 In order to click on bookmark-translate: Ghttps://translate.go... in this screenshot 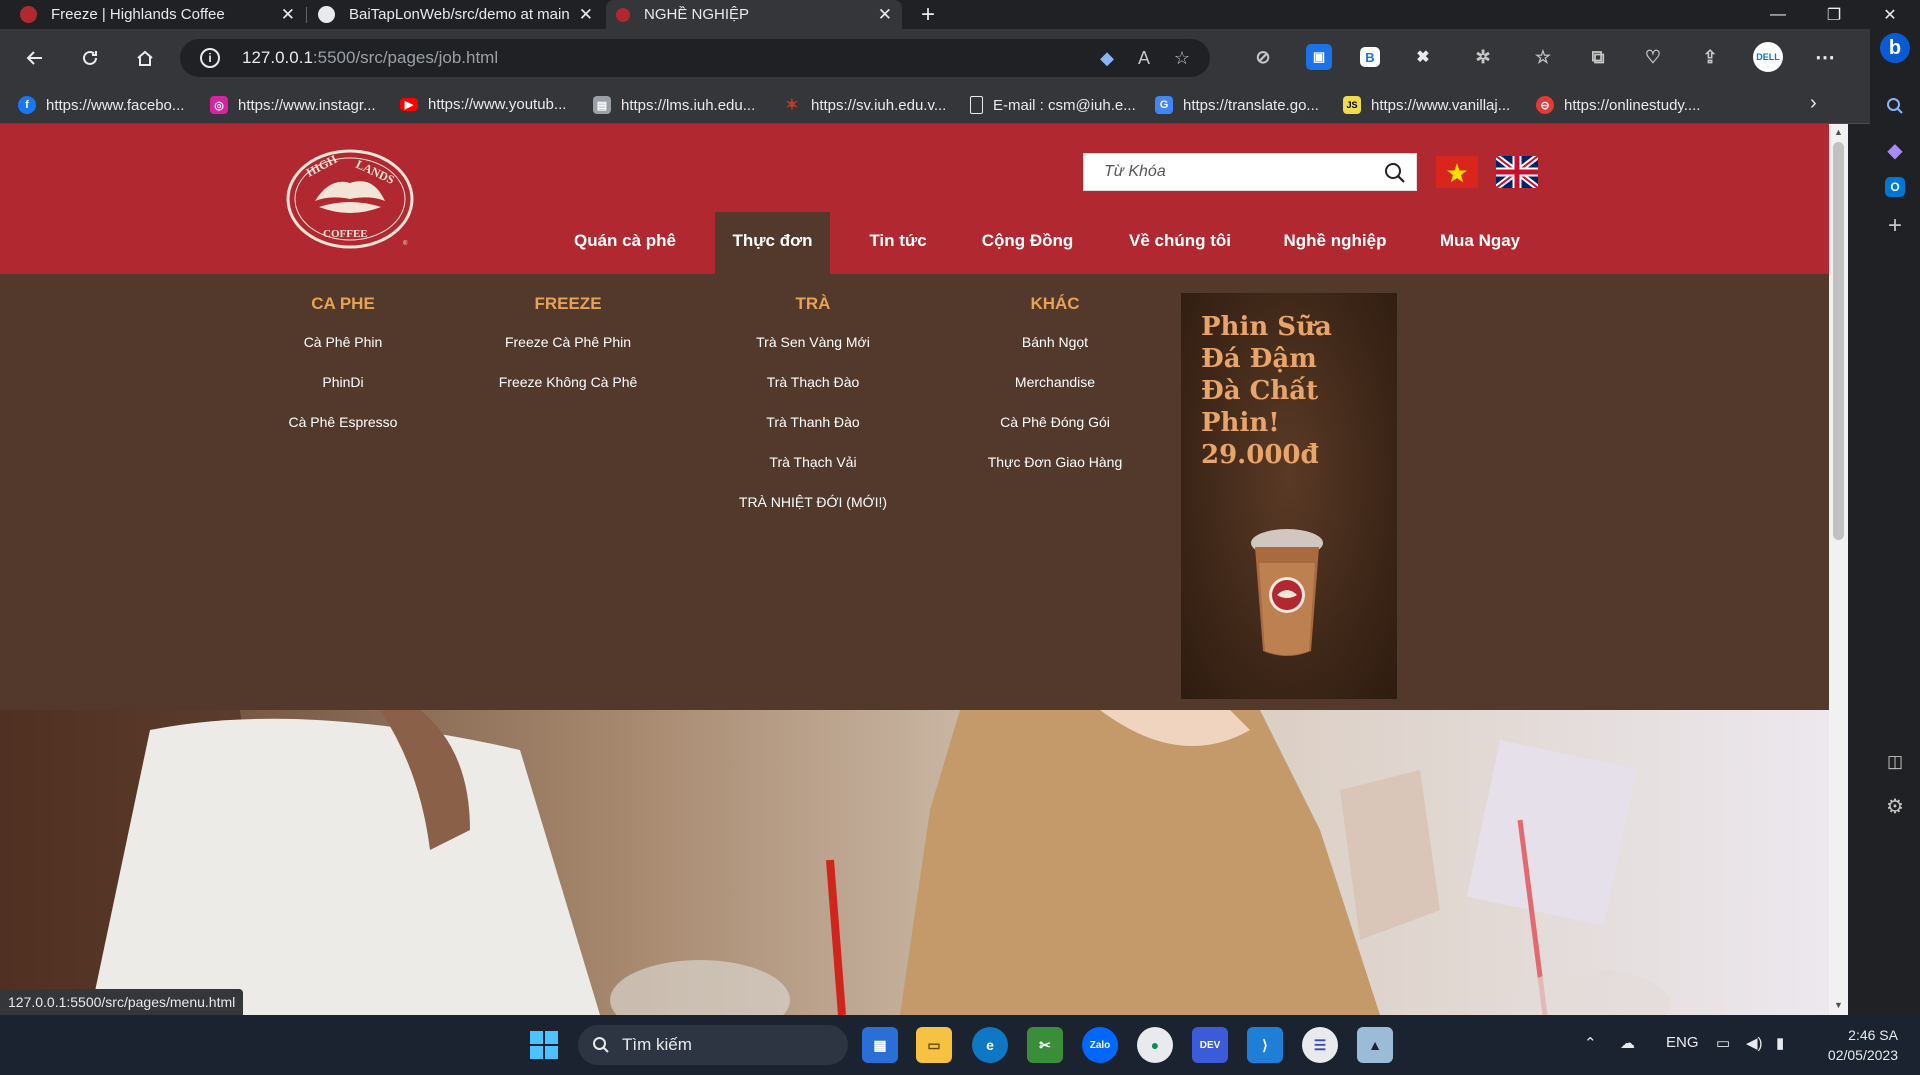, I will do `click(1237, 105)`.